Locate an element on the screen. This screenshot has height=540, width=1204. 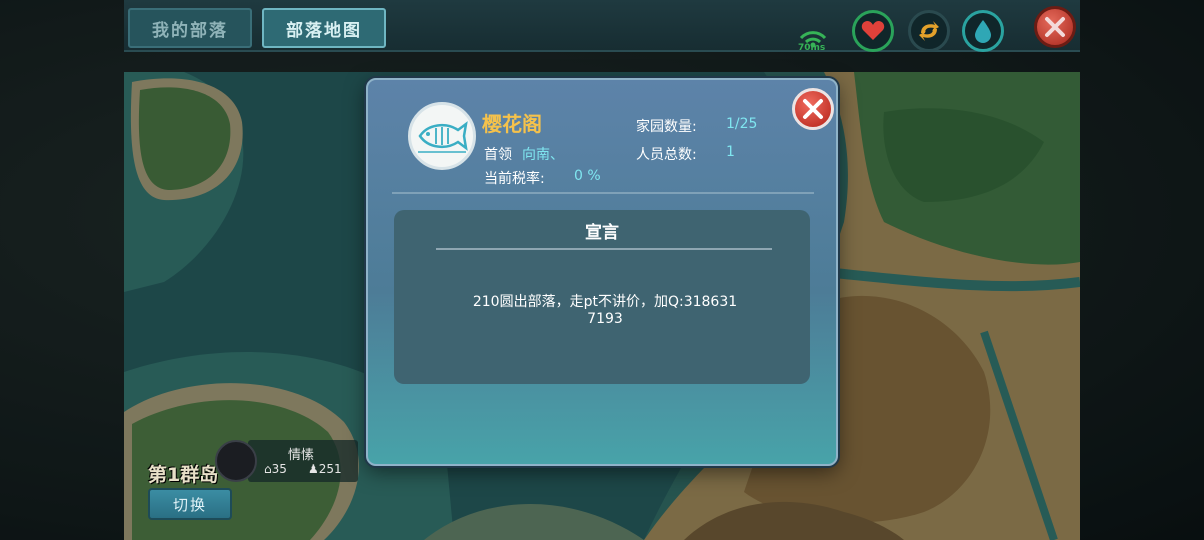
health-ring is located at coordinates (873, 31).